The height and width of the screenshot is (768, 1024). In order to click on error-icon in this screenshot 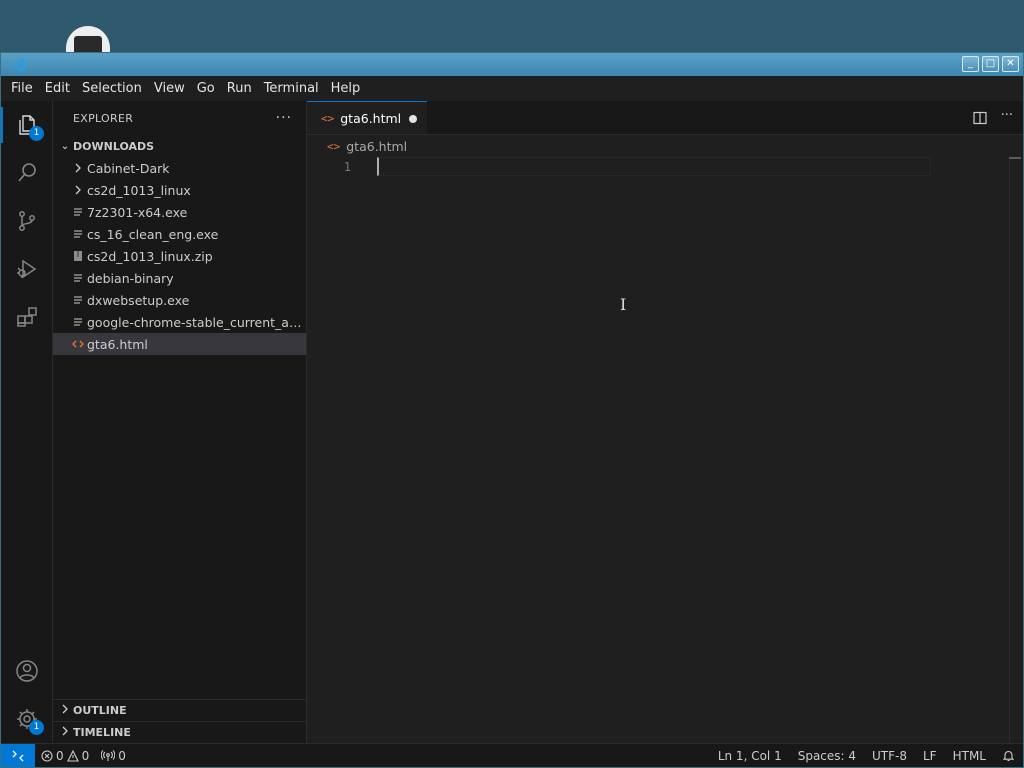, I will do `click(47, 755)`.